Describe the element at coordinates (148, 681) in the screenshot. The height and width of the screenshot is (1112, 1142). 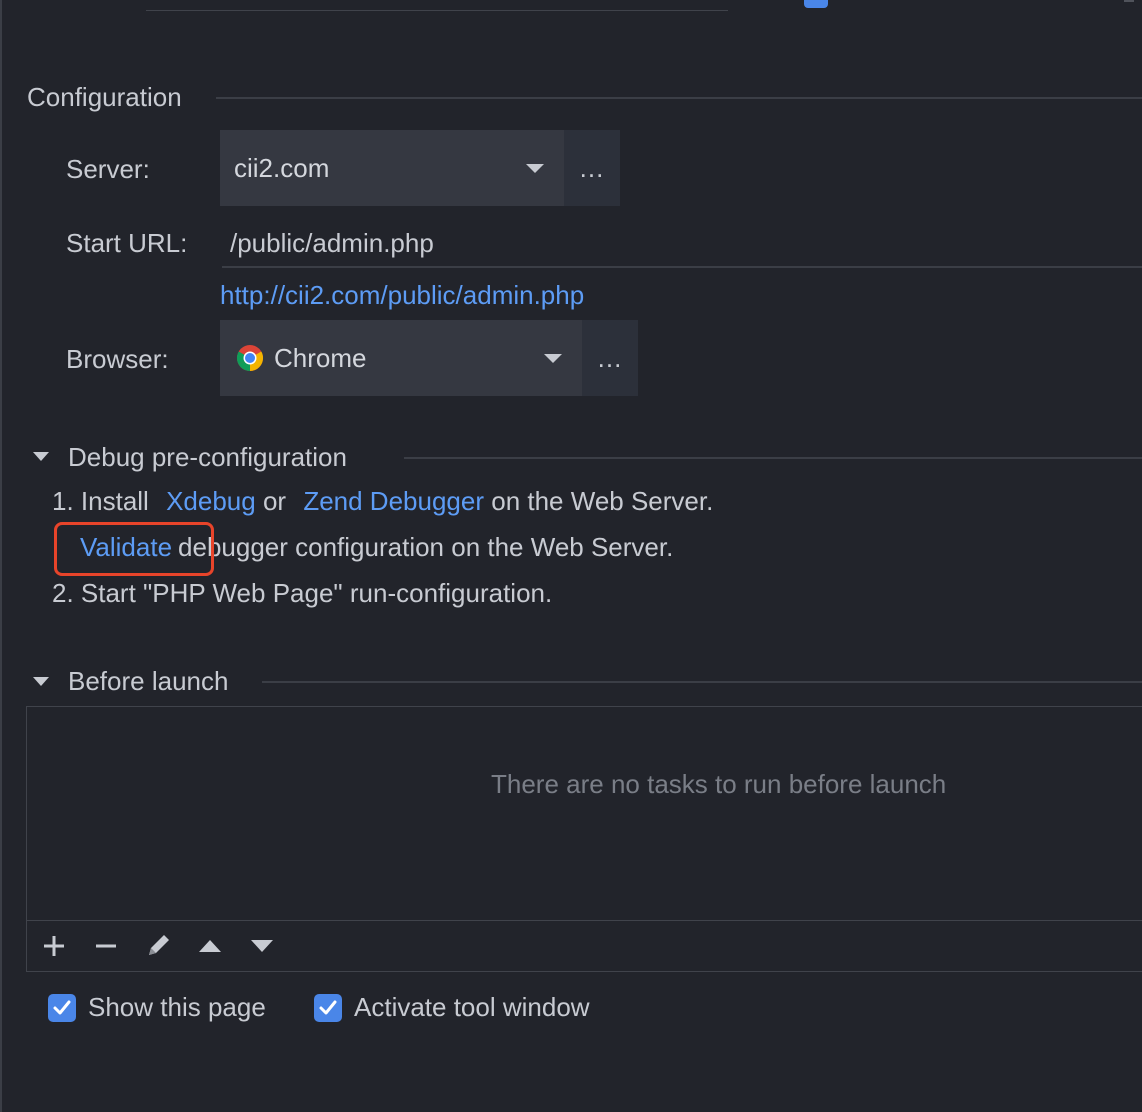
I see `before-launch-title: Before launch` at that location.